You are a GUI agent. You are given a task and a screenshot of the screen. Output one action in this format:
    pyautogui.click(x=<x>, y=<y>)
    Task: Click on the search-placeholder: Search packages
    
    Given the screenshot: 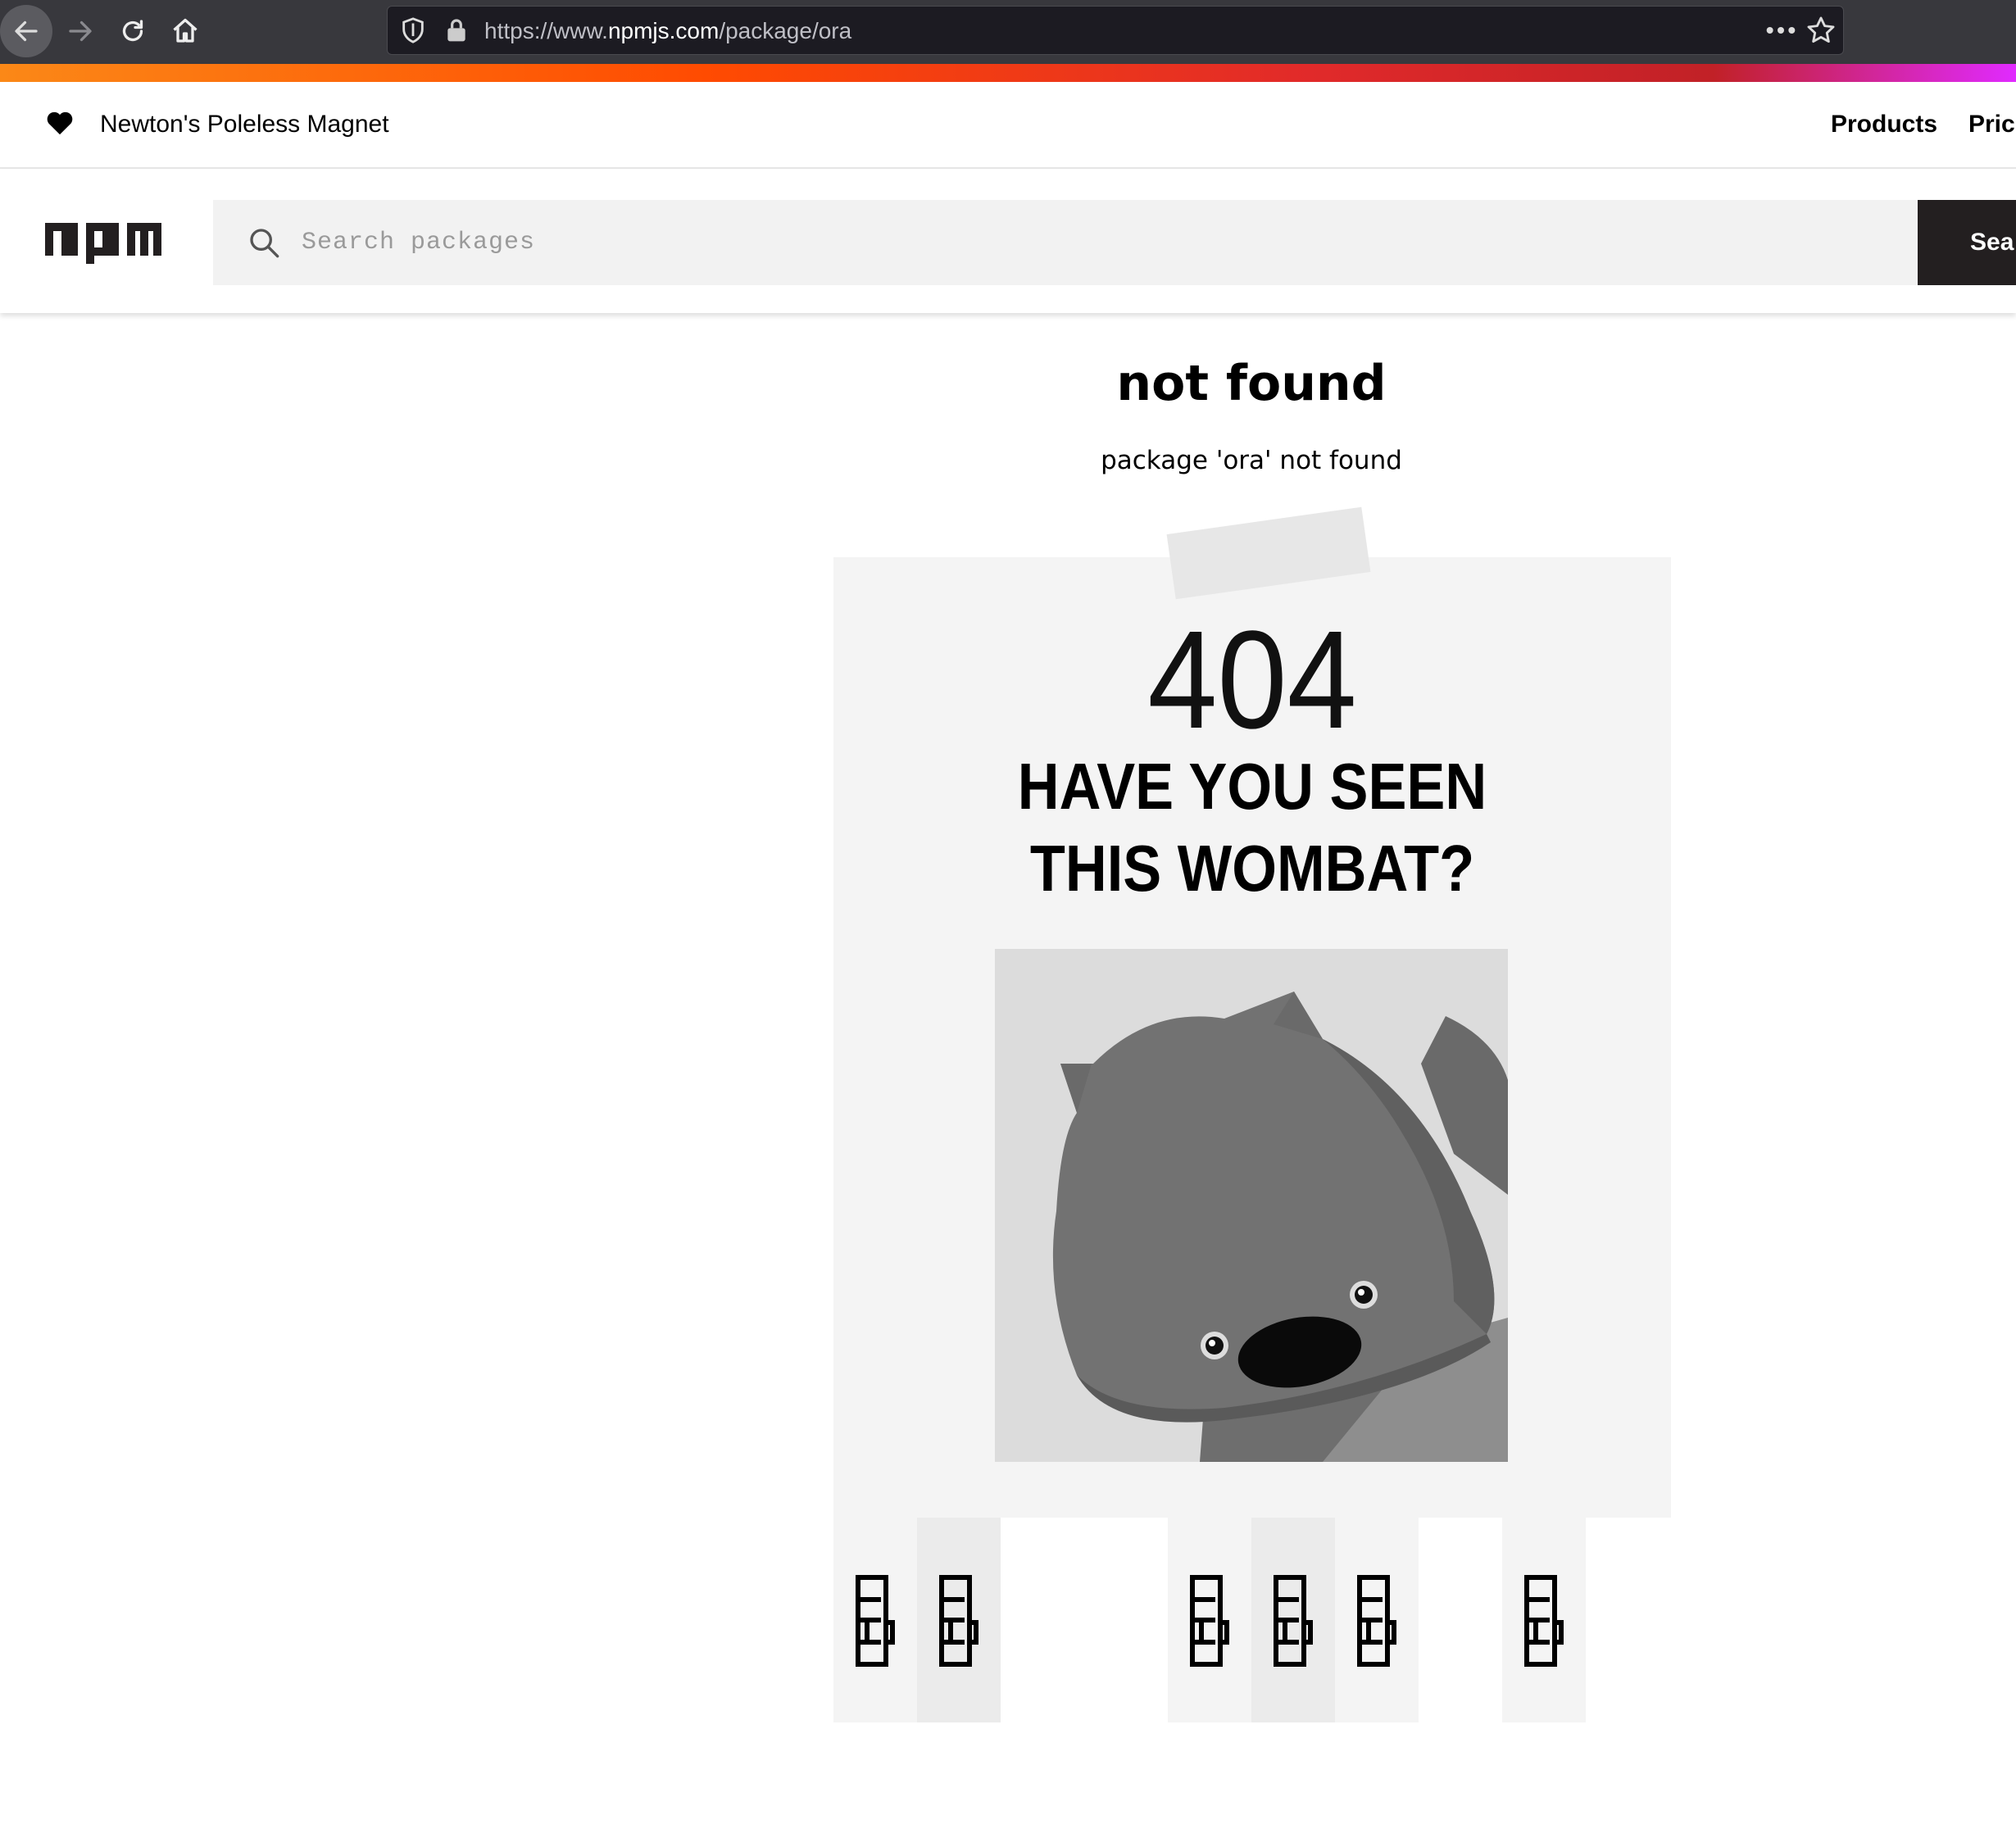 What is the action you would take?
    pyautogui.click(x=419, y=242)
    